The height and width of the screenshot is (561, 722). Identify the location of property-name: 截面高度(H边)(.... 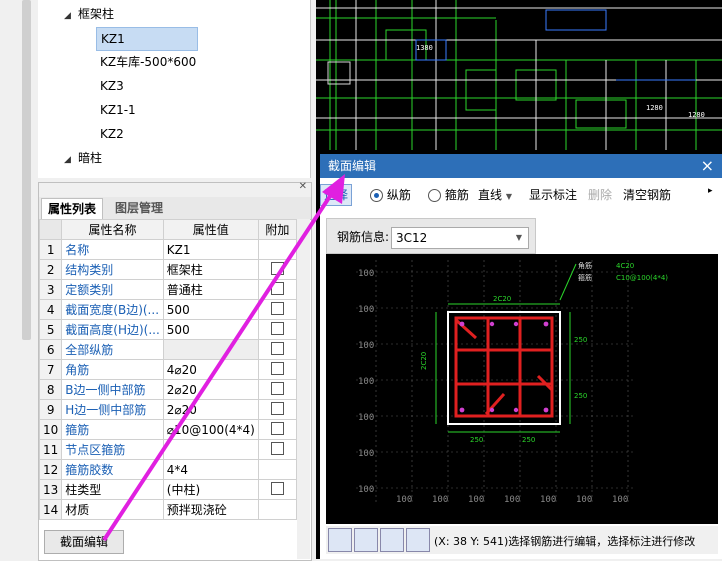
(112, 329).